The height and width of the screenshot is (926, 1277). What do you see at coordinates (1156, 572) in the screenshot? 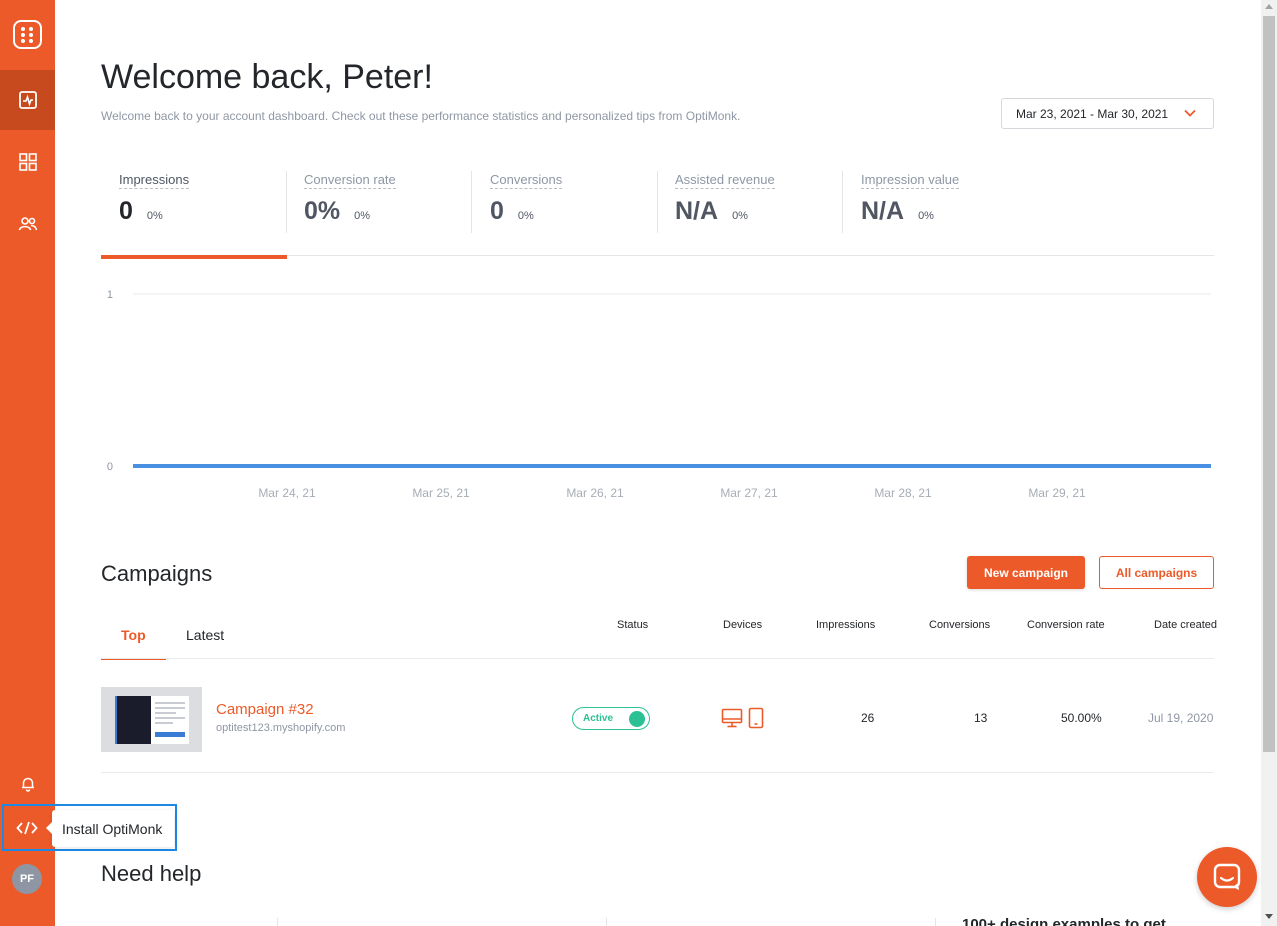
I see `all-campaigns-button: All campaigns` at bounding box center [1156, 572].